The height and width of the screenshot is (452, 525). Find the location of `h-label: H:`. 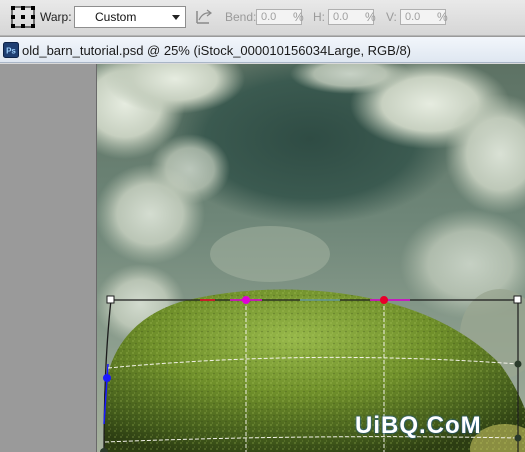

h-label: H: is located at coordinates (319, 17).